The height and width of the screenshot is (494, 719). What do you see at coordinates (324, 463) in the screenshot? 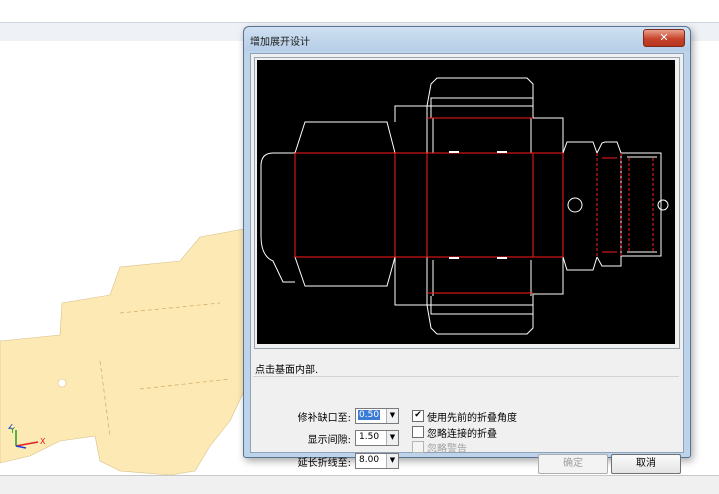
I see `extend-fold-label: 延长折线至:` at bounding box center [324, 463].